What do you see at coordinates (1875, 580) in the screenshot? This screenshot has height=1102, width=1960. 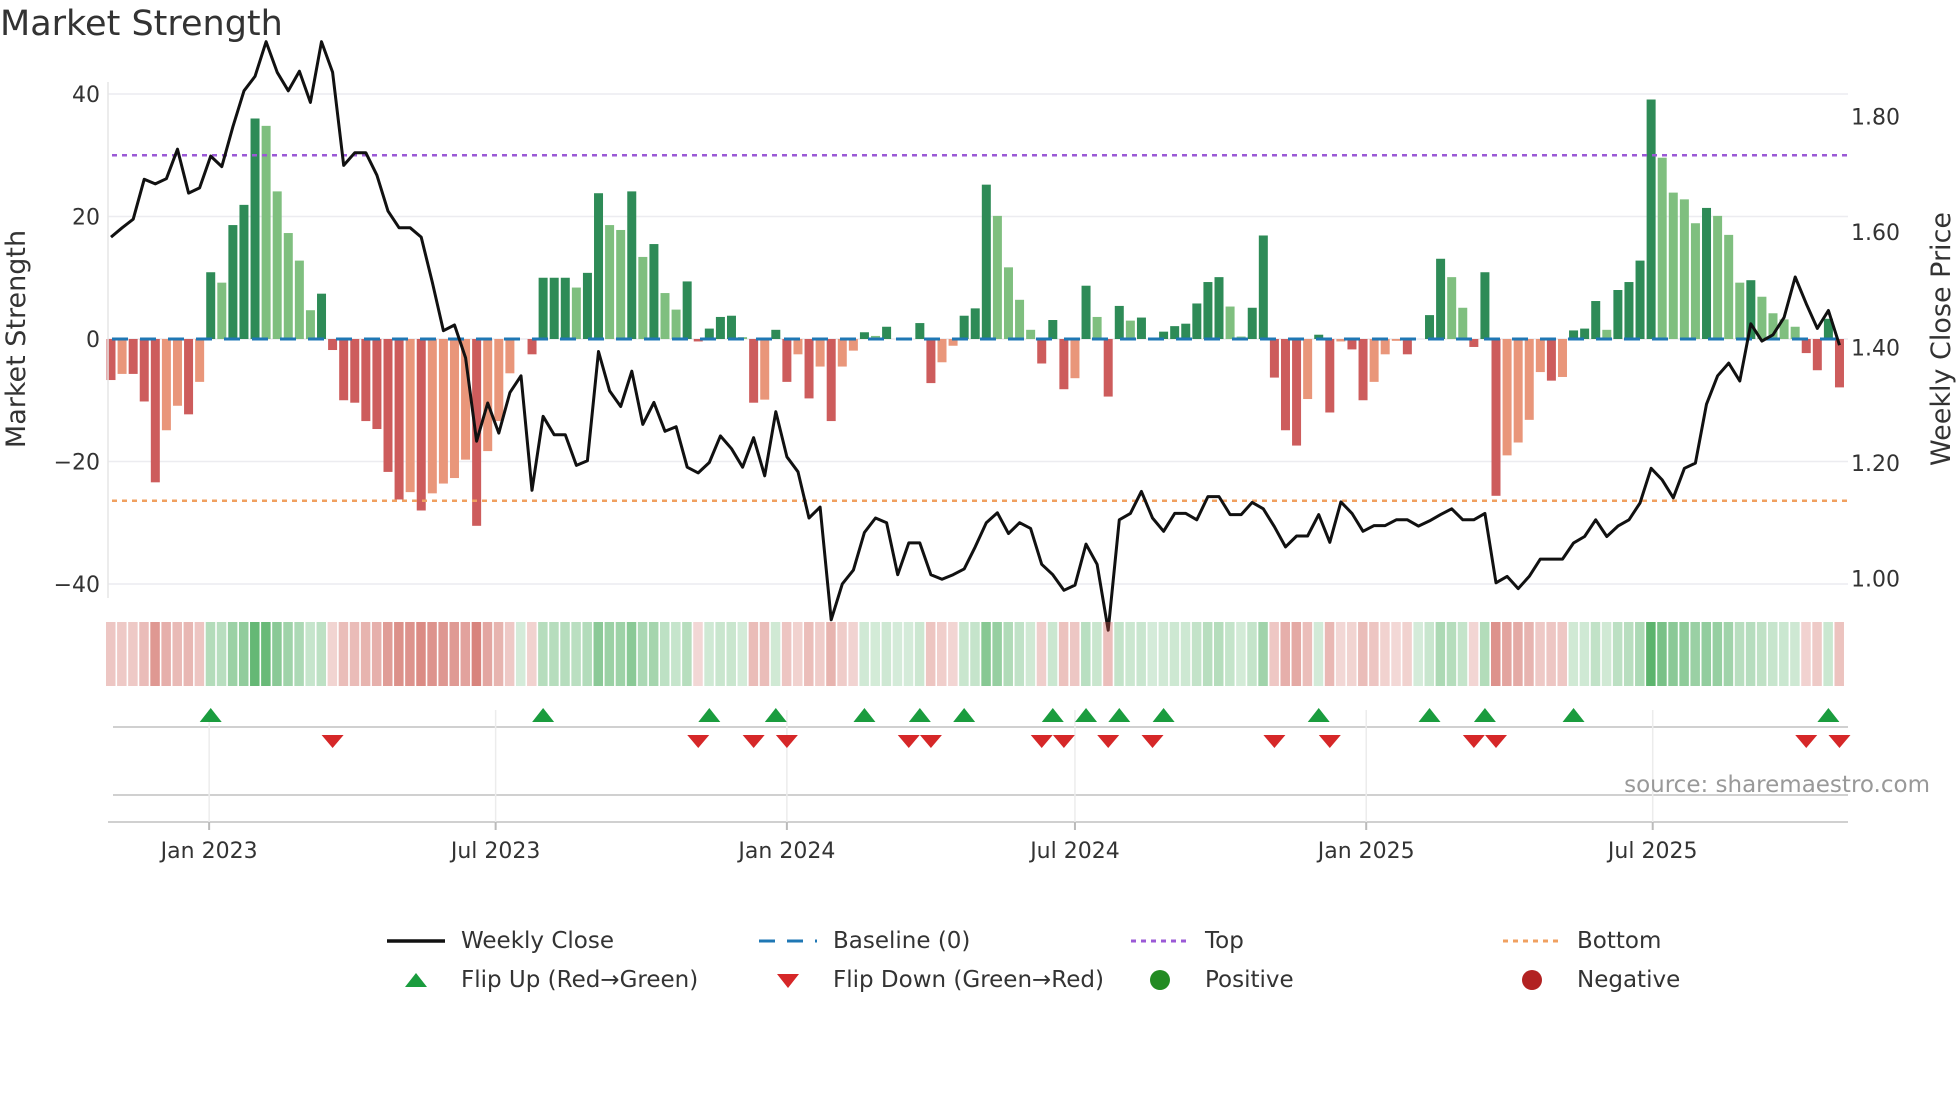 I see `y2-tick-label: 1.00` at bounding box center [1875, 580].